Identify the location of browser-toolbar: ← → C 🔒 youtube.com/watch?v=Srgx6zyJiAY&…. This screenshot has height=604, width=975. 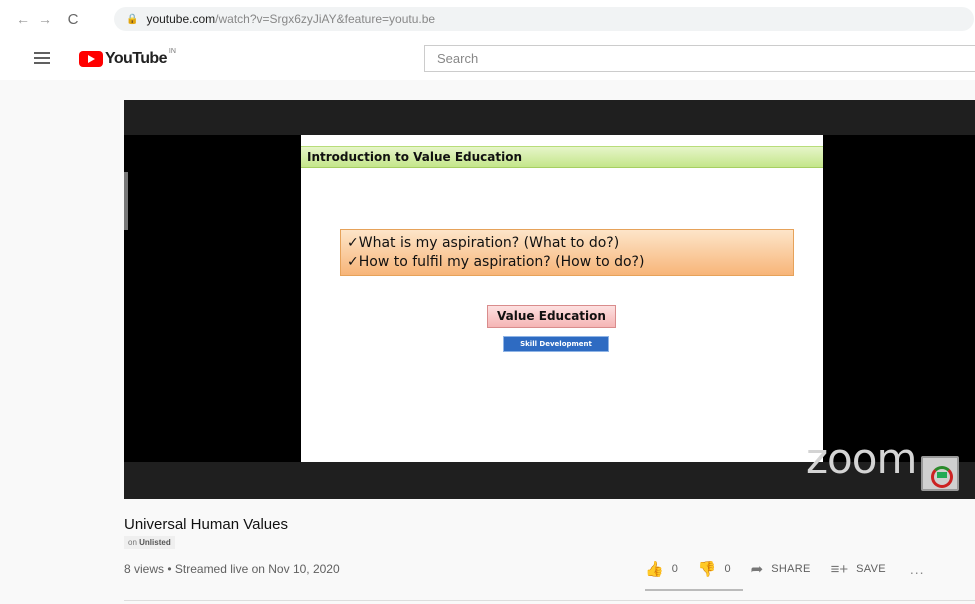
(487, 19).